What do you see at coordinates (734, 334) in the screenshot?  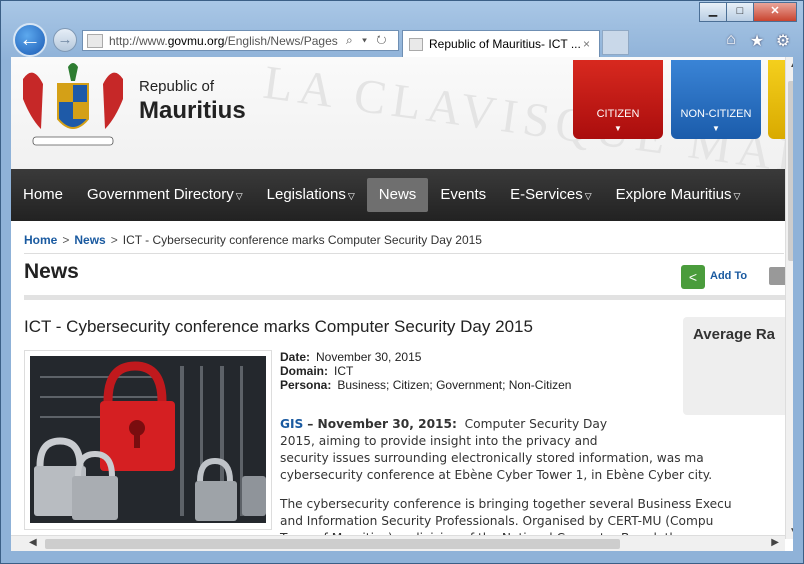 I see `average-rating-title: Average Ra` at bounding box center [734, 334].